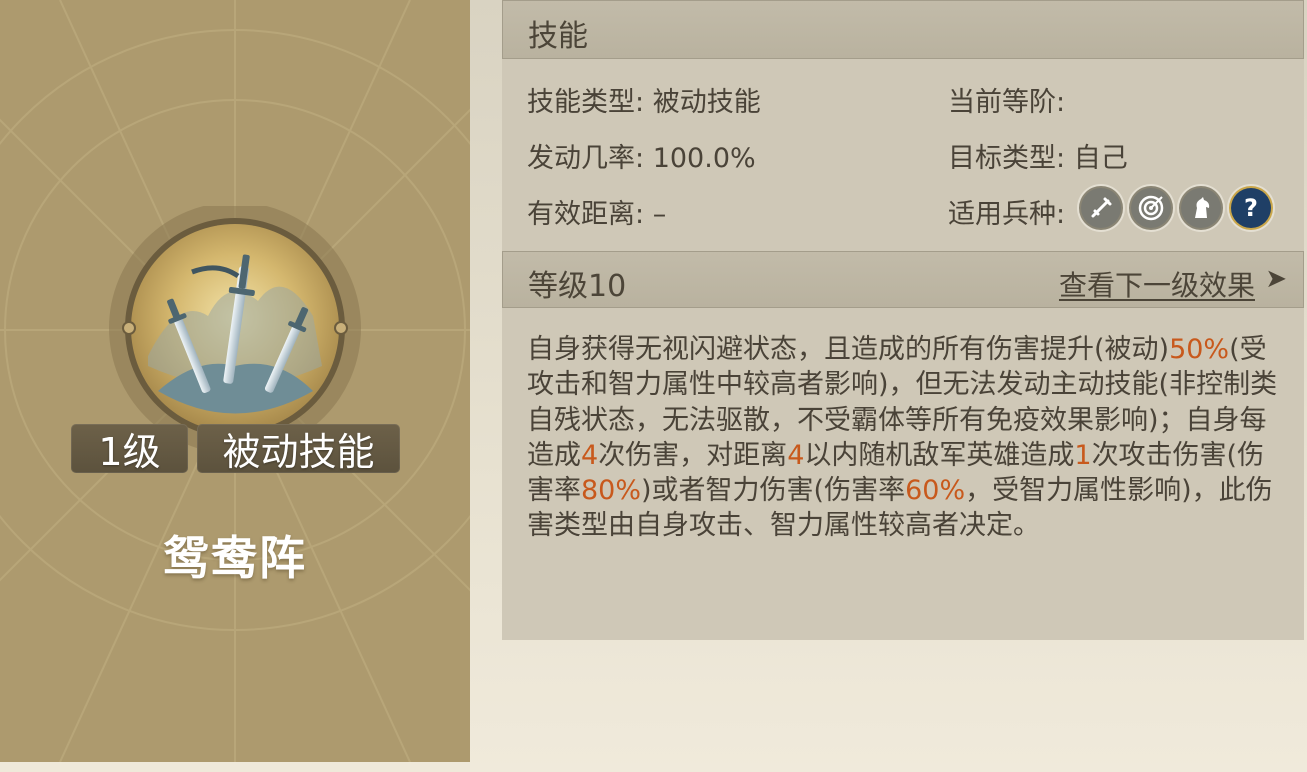  I want to click on skill-type-value: 被动技能, so click(706, 102).